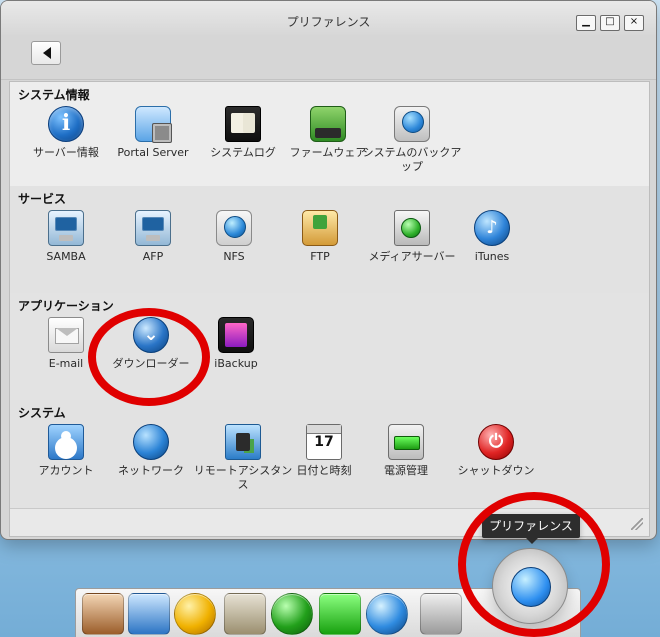 This screenshot has height=637, width=660. I want to click on item-label: 日付と時刻, so click(324, 470).